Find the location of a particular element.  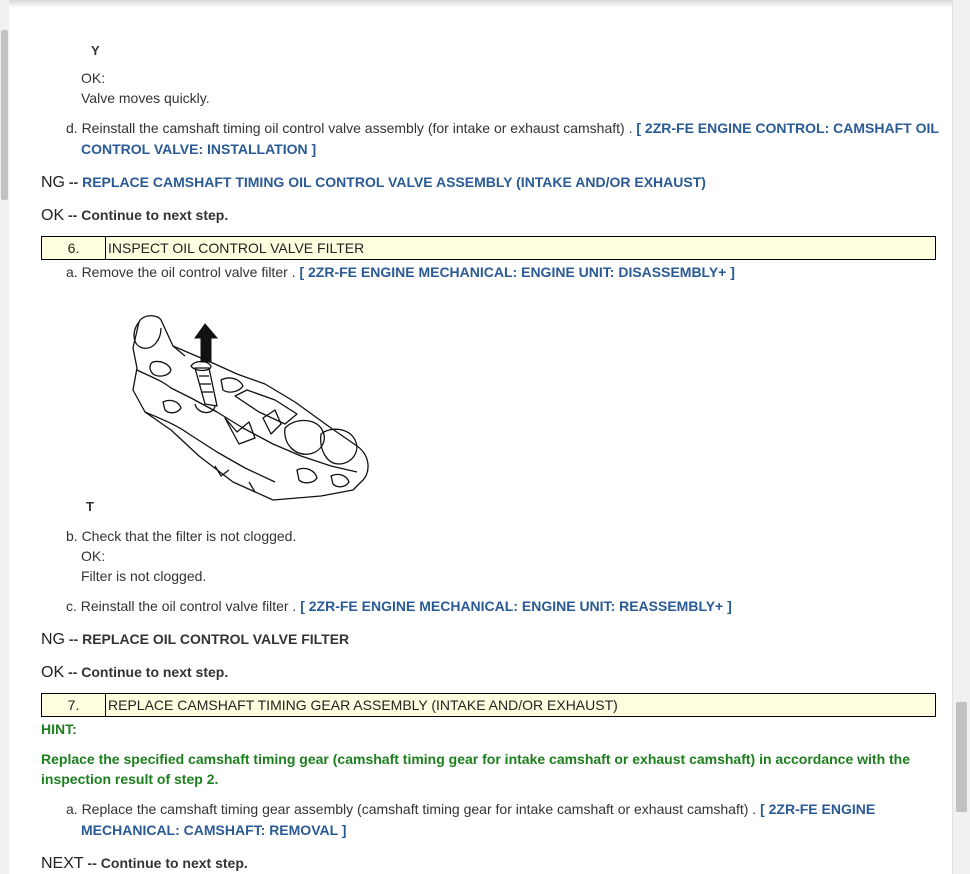

ok-result-2: OK -- Continue to next step. is located at coordinates (134, 672).